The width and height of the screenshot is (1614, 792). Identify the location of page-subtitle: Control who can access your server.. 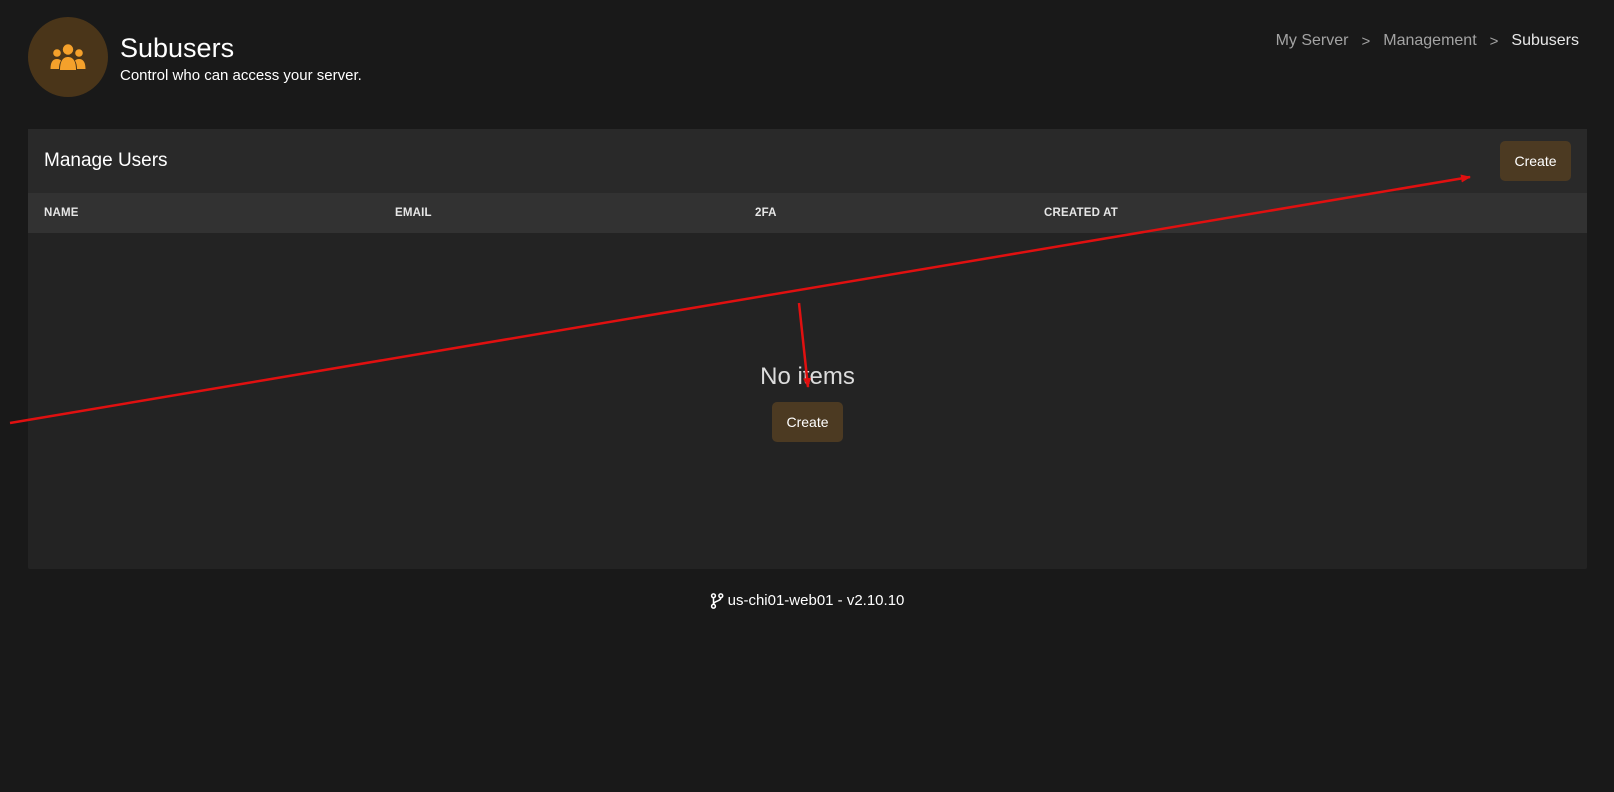
(241, 75).